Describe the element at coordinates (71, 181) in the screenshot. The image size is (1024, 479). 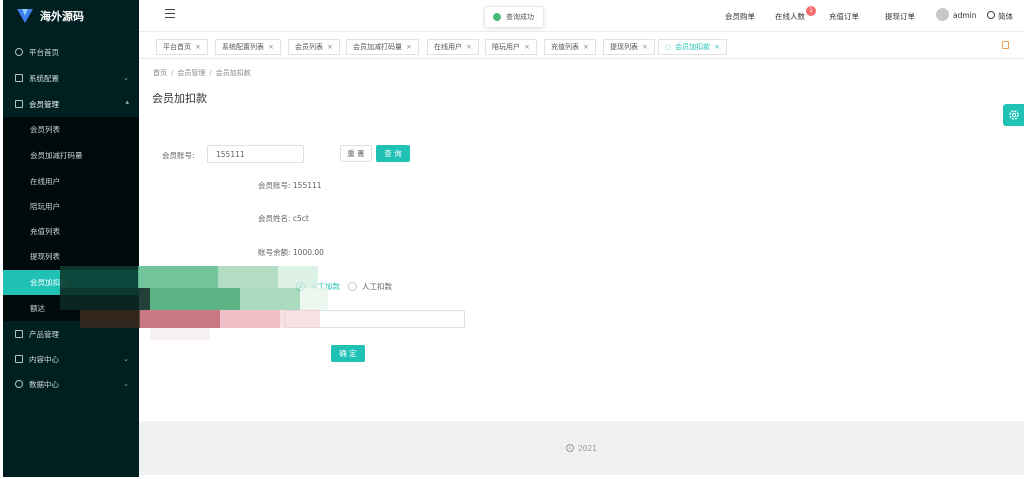
I see `sidebar-subitem-online-users: 在线用户` at that location.